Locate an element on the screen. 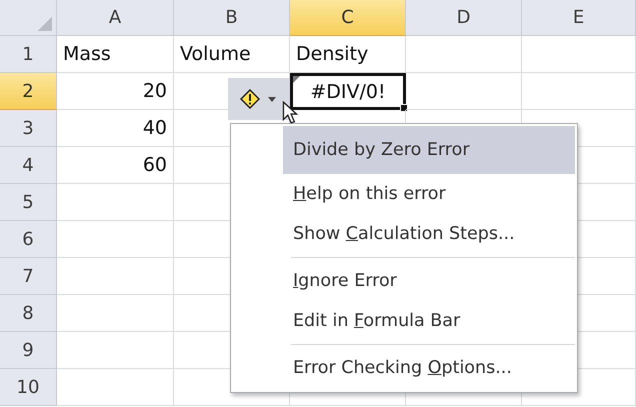  row-header: 6 is located at coordinates (28, 239).